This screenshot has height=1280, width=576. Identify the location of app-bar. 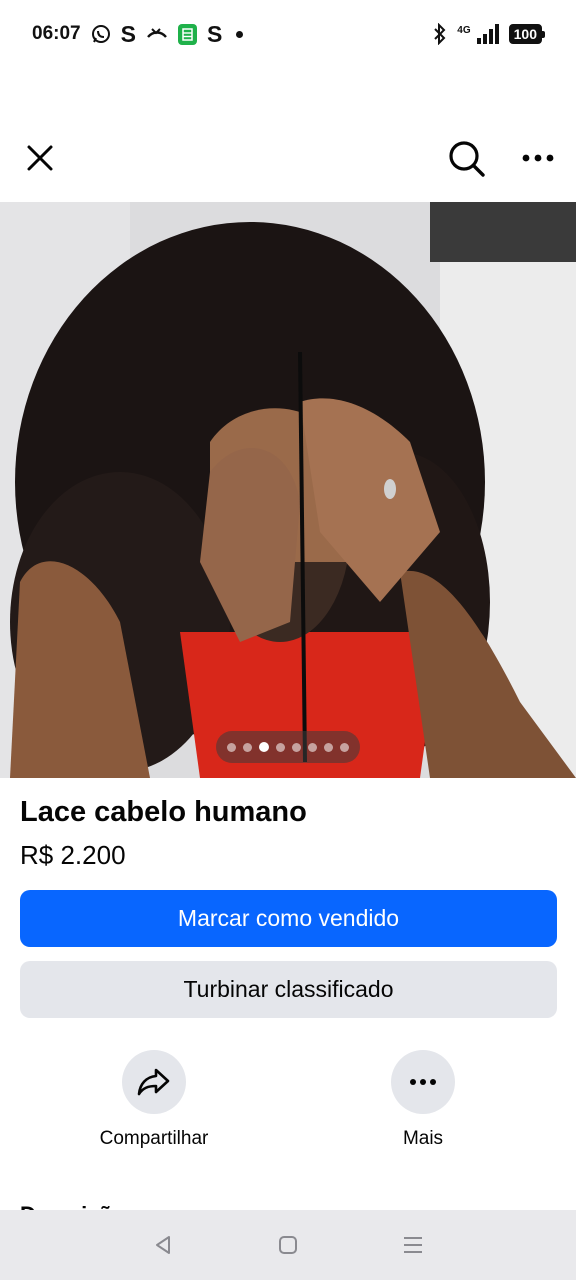
(288, 160).